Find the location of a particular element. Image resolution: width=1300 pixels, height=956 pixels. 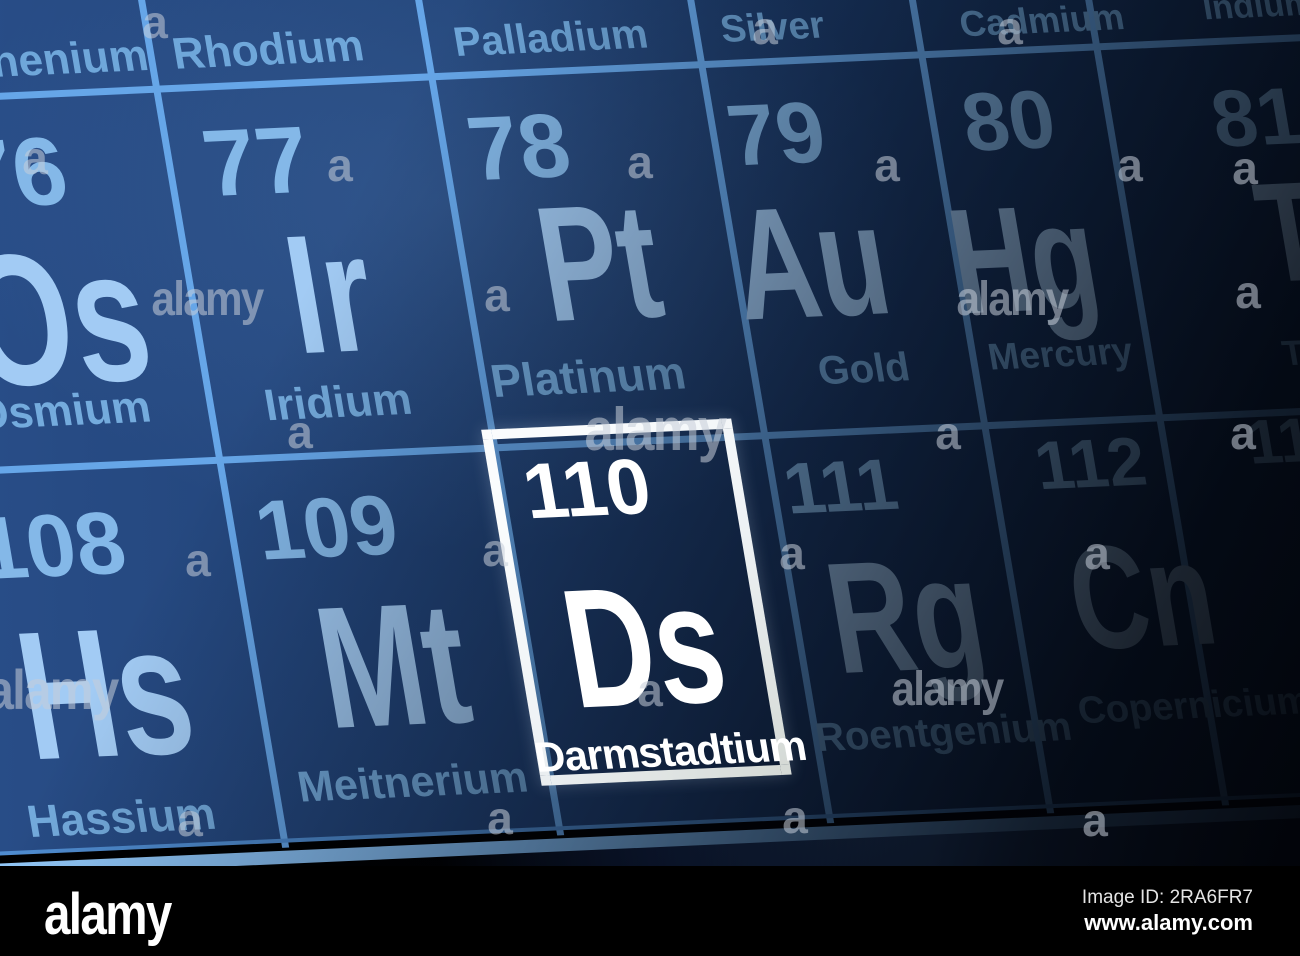

element-name: Darmstadtium is located at coordinates (670, 751).